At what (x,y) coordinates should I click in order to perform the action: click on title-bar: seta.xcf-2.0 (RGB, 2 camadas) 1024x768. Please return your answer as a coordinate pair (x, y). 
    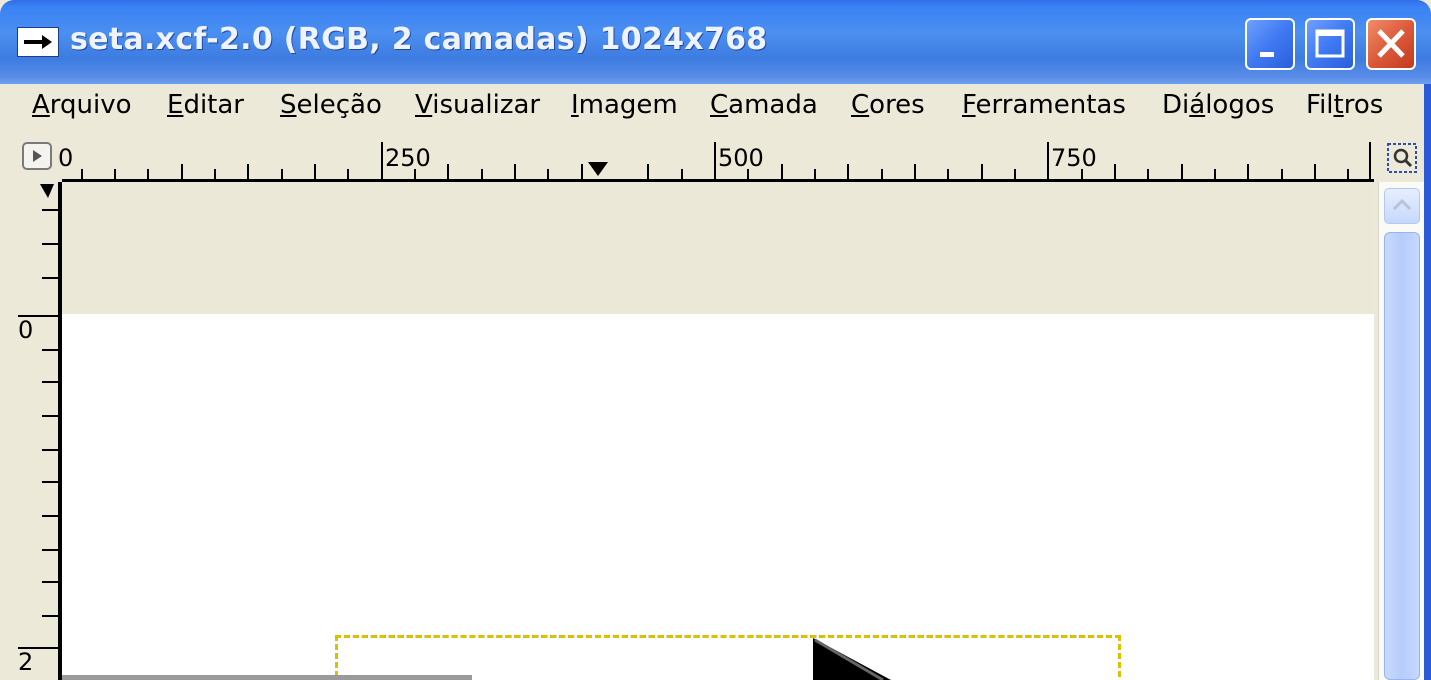
    Looking at the image, I should click on (715, 42).